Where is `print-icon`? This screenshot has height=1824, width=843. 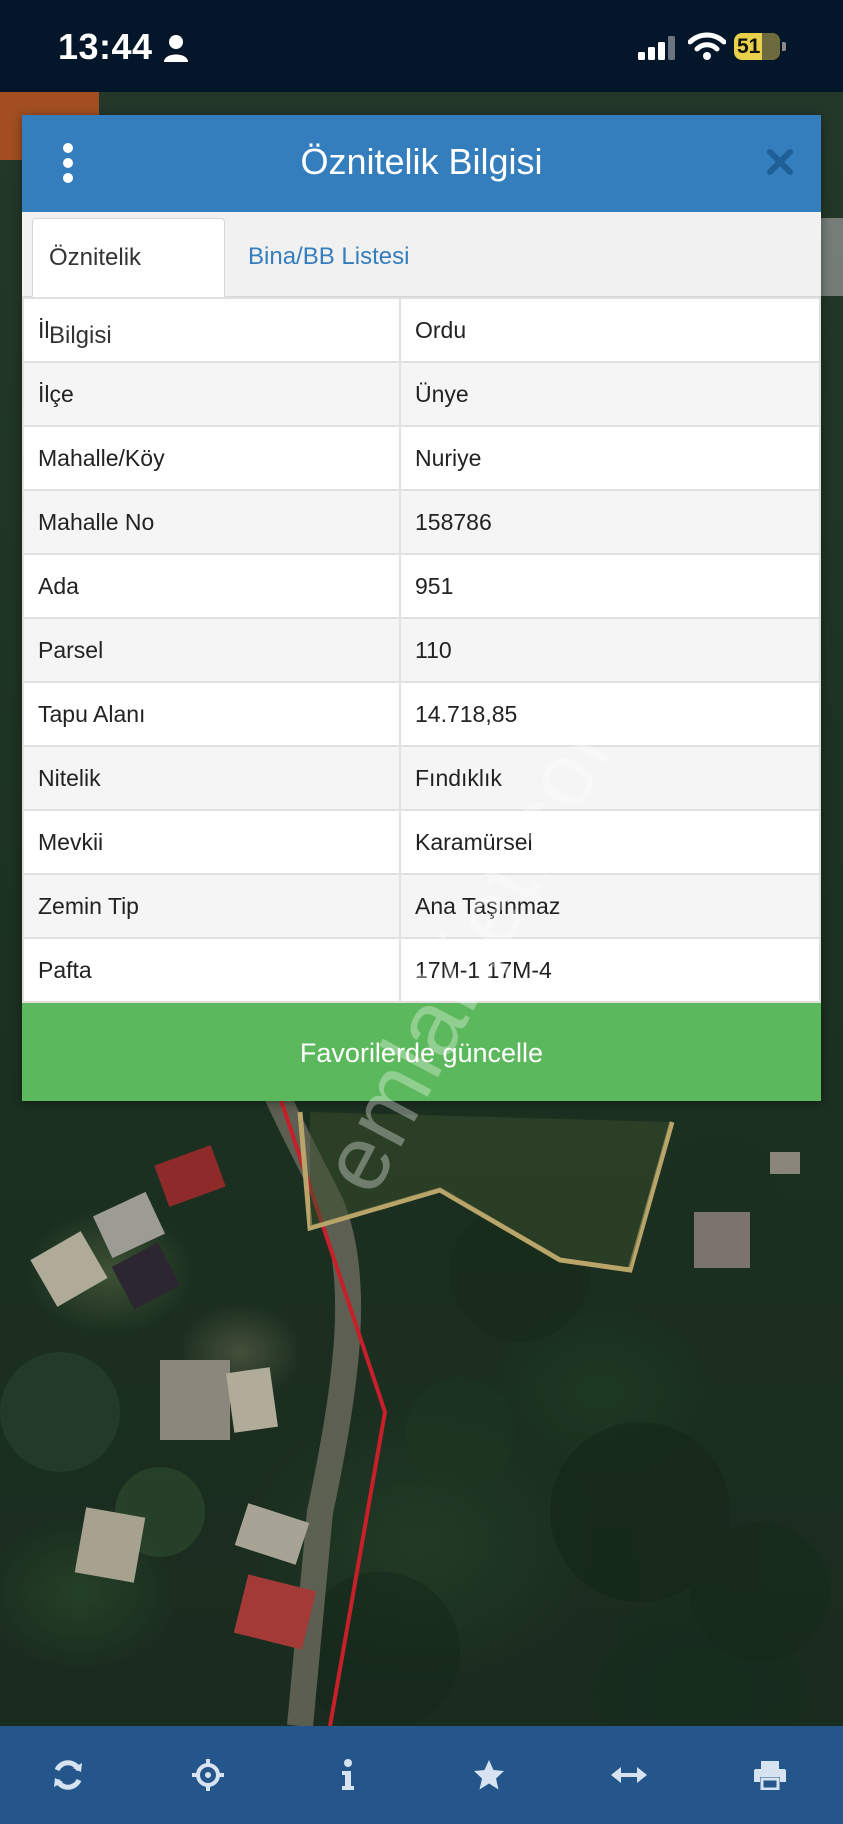
print-icon is located at coordinates (770, 1775).